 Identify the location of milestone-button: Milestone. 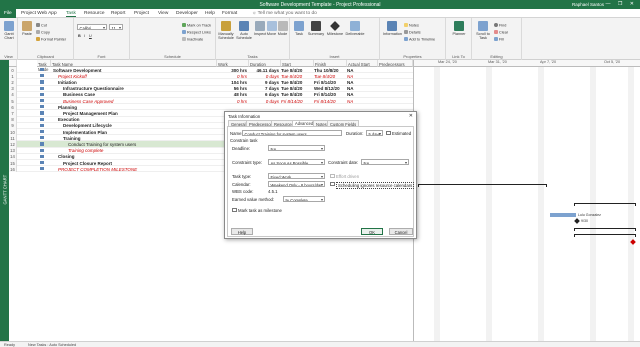
(335, 28).